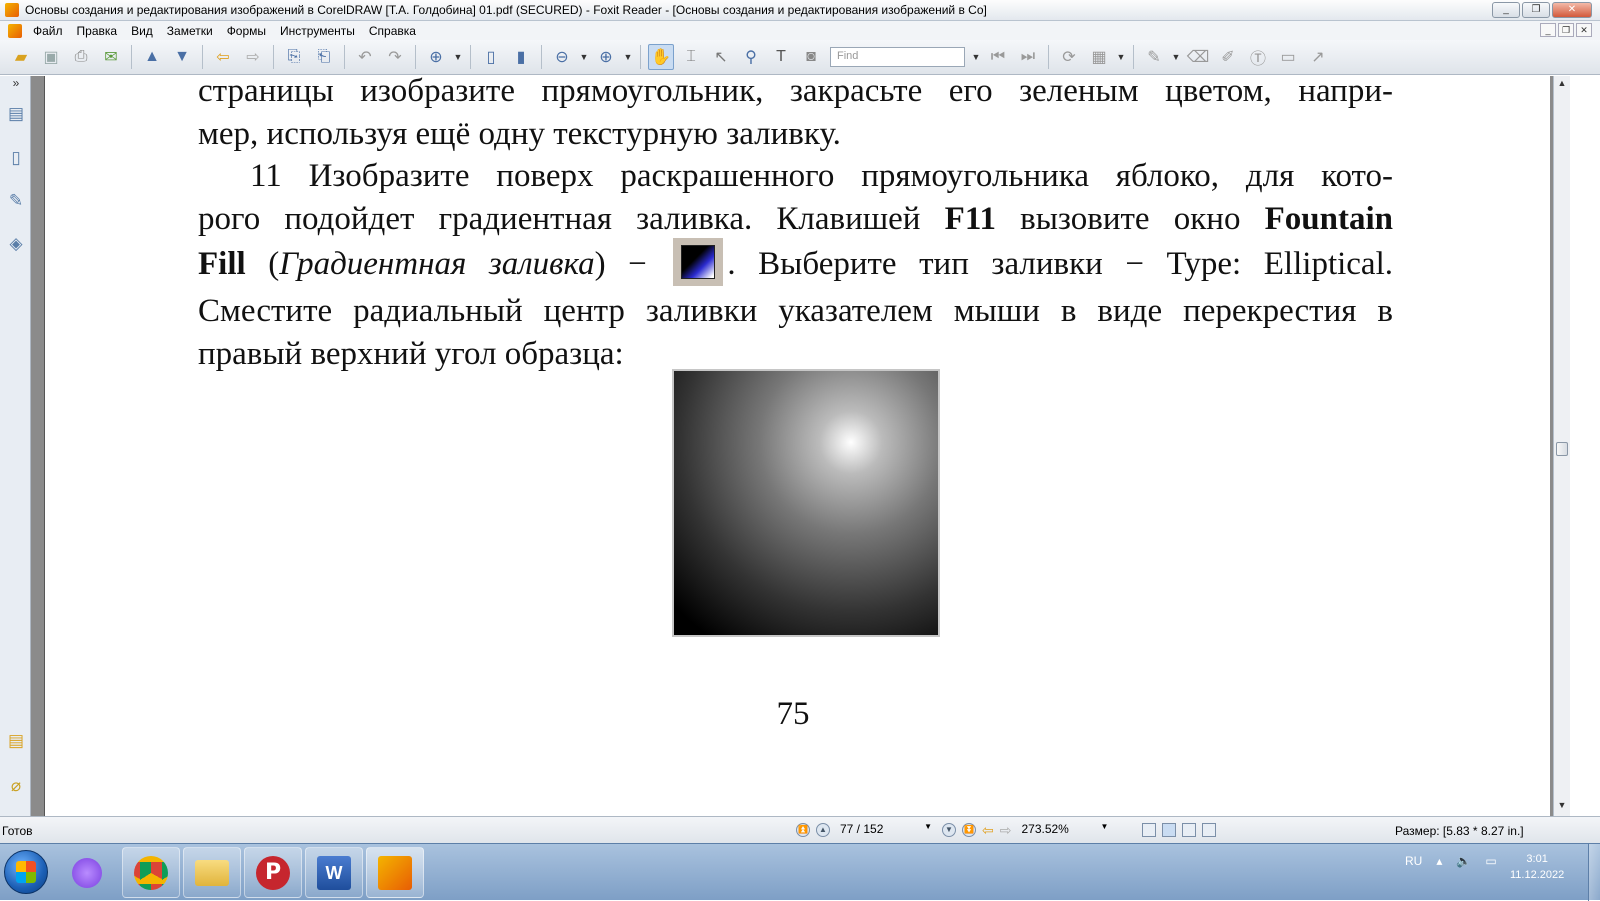  Describe the element at coordinates (1028, 57) in the screenshot. I see `find-next-icon: ⏭` at that location.